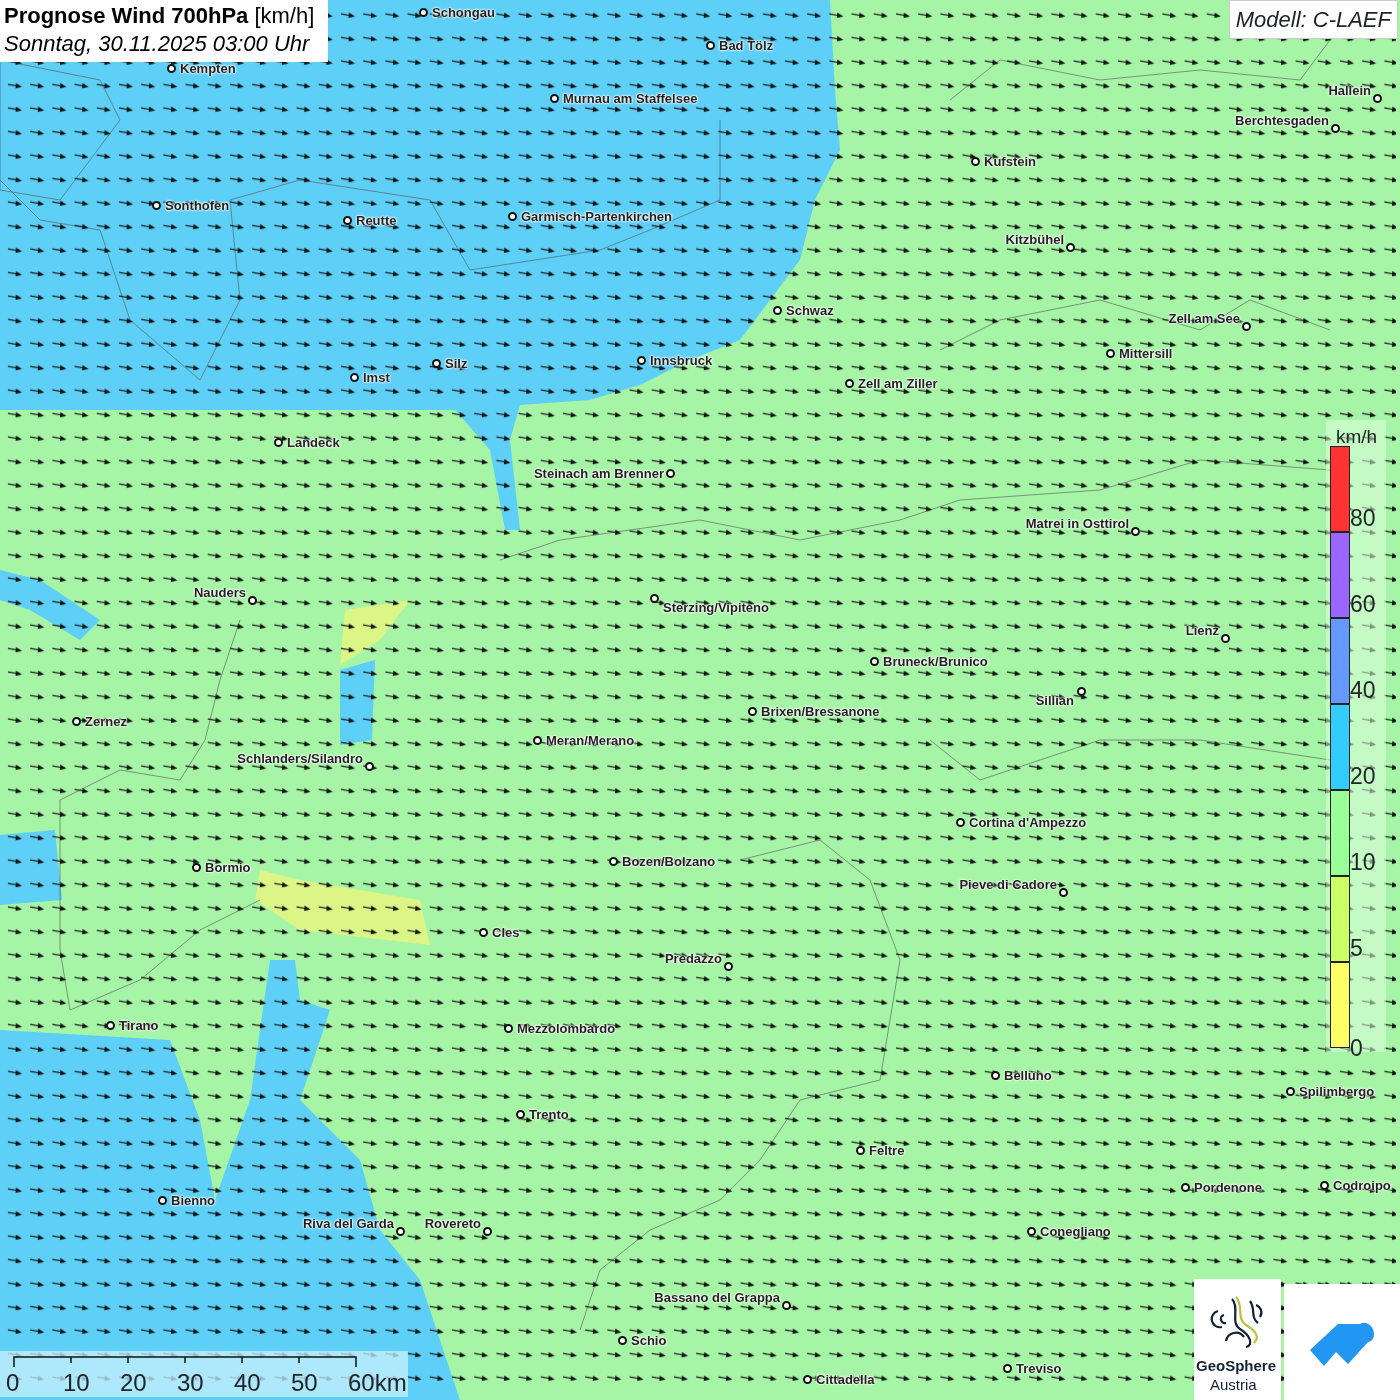 The image size is (1400, 1400). I want to click on city-label: Schlanders/Silandro, so click(300, 758).